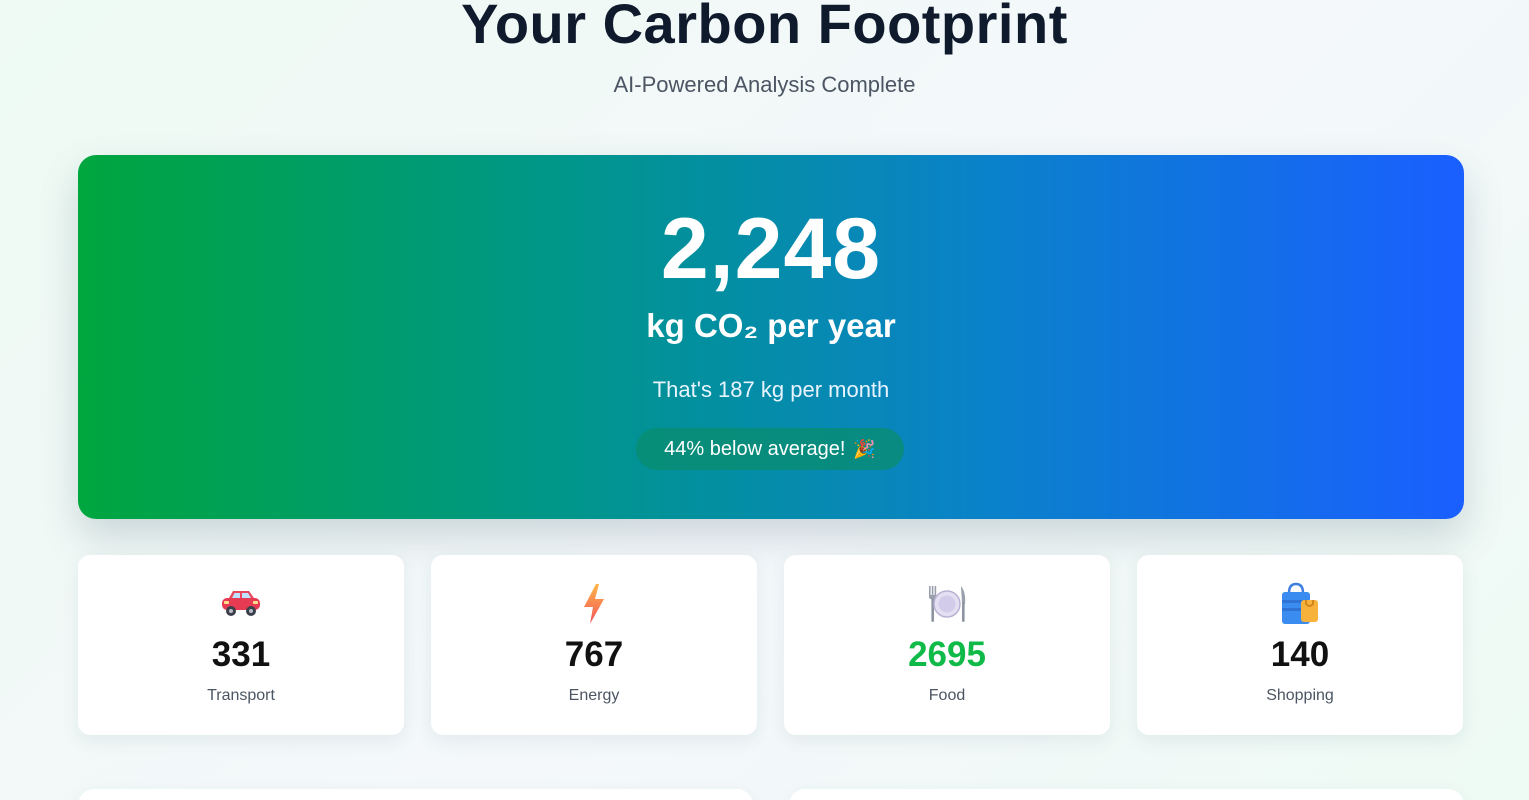 The width and height of the screenshot is (1529, 800). What do you see at coordinates (241, 604) in the screenshot?
I see `car-icon` at bounding box center [241, 604].